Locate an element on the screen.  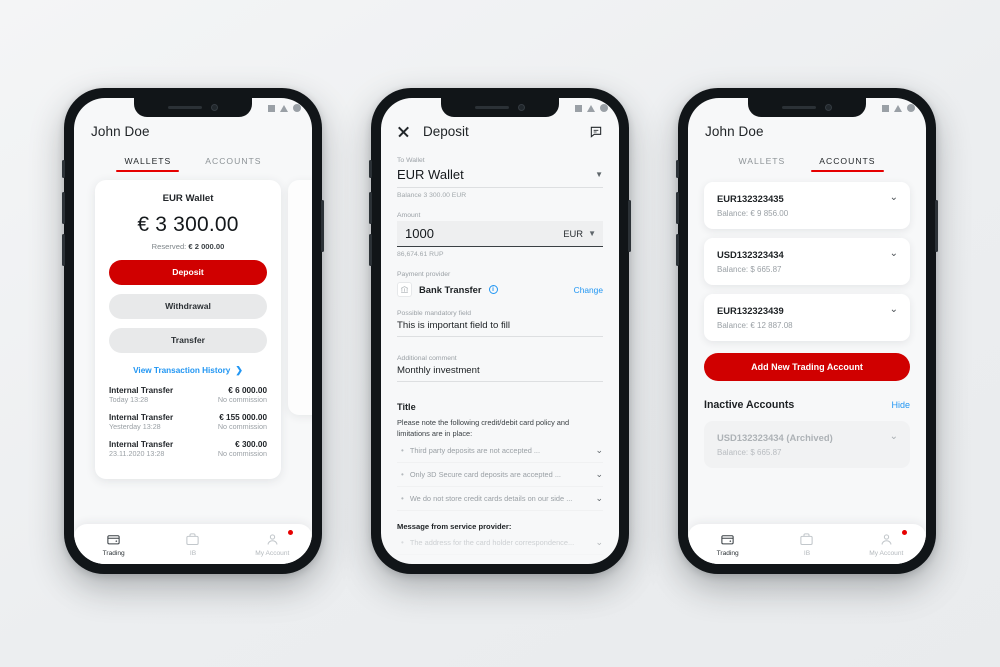
additional-comment-field: Additional comment Monthly investment is located at coordinates (500, 368).